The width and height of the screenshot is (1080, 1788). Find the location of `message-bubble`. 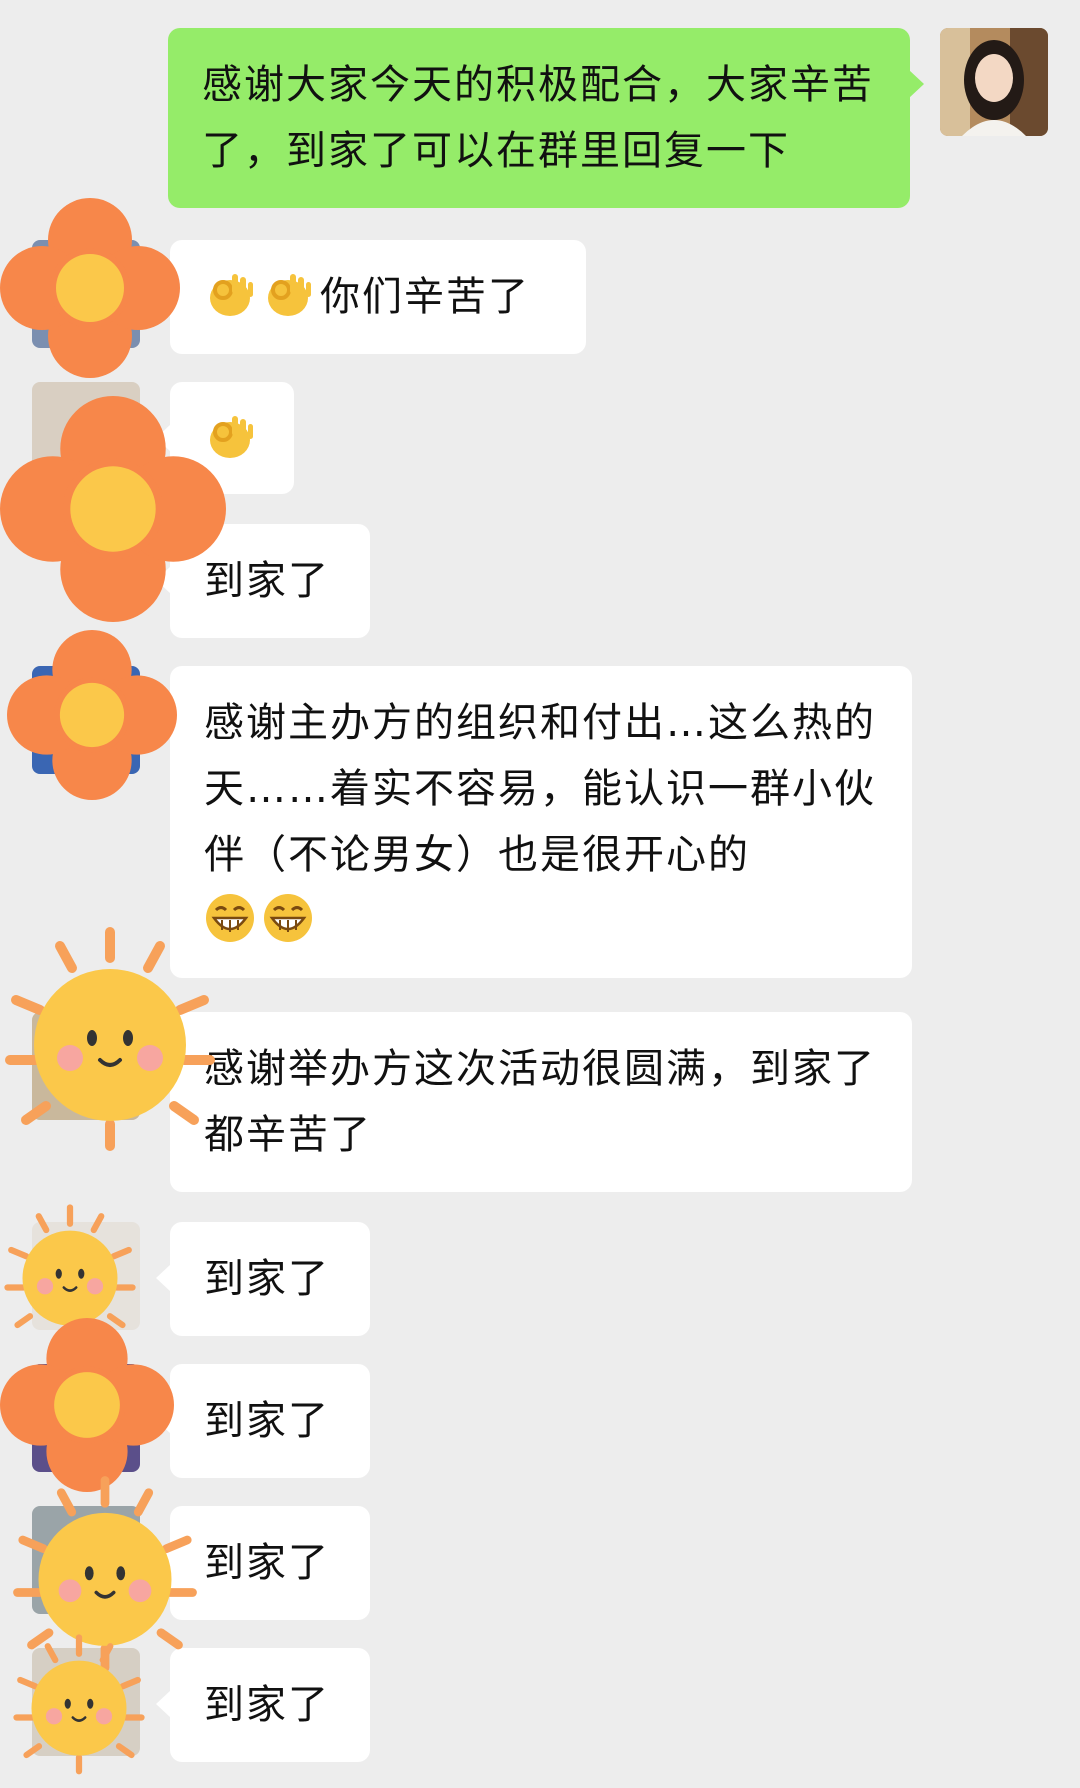

message-bubble is located at coordinates (225, 438).